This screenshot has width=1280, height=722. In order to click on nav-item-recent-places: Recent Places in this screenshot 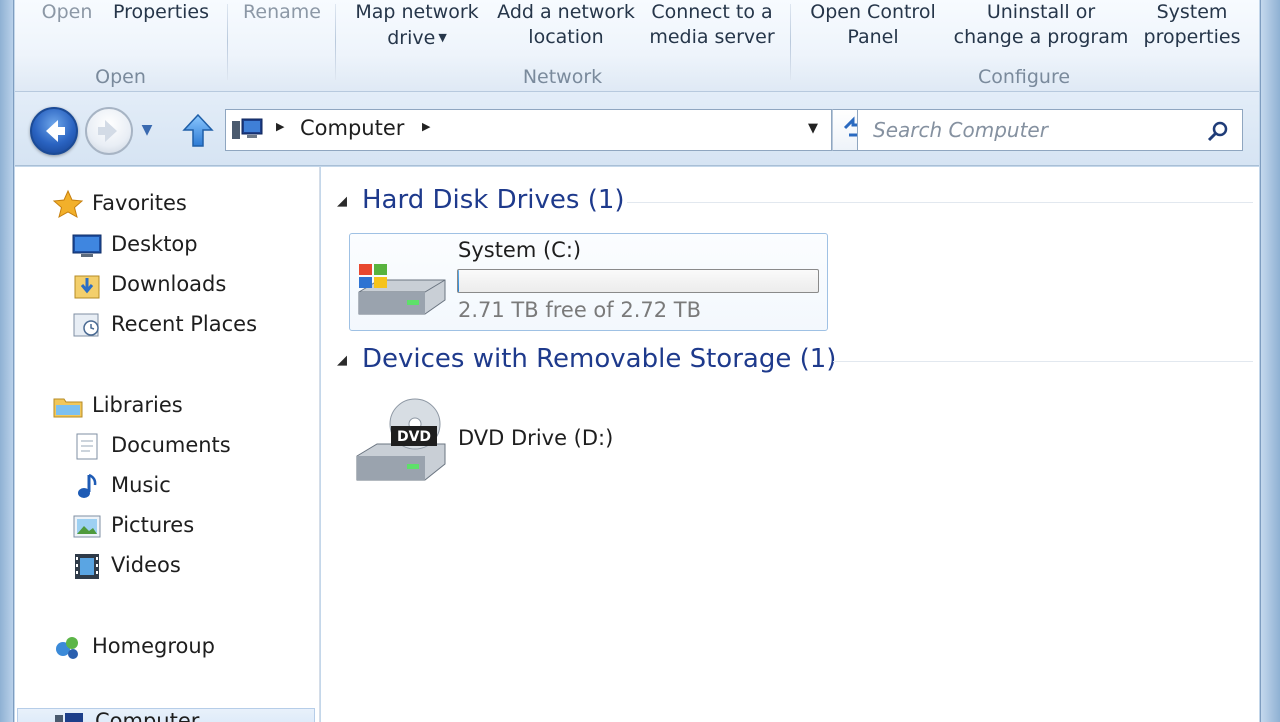, I will do `click(181, 325)`.